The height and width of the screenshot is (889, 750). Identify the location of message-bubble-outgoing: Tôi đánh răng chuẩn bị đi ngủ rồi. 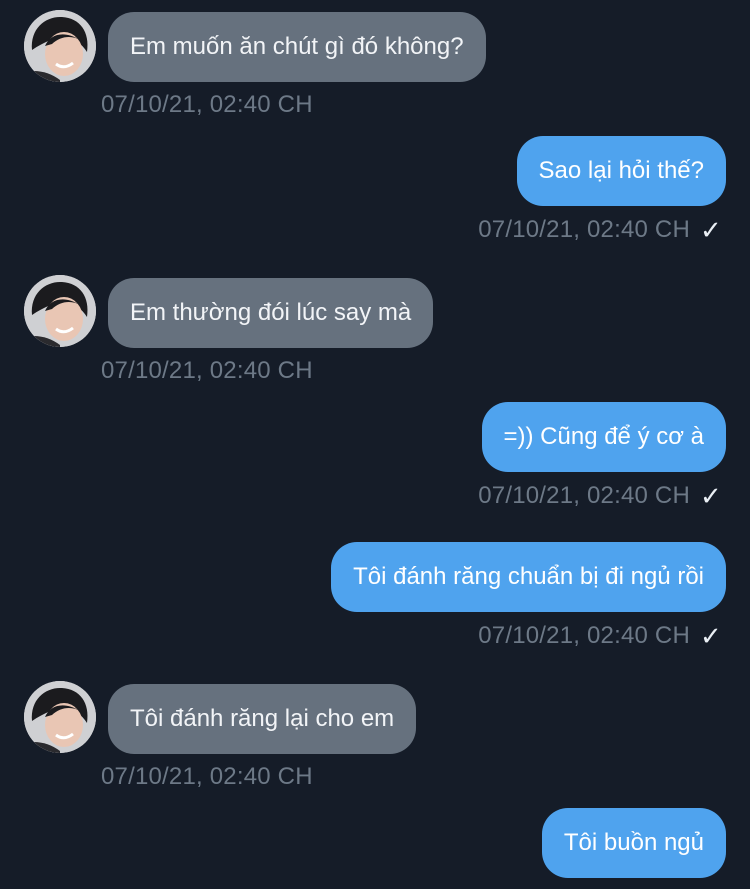
(528, 577).